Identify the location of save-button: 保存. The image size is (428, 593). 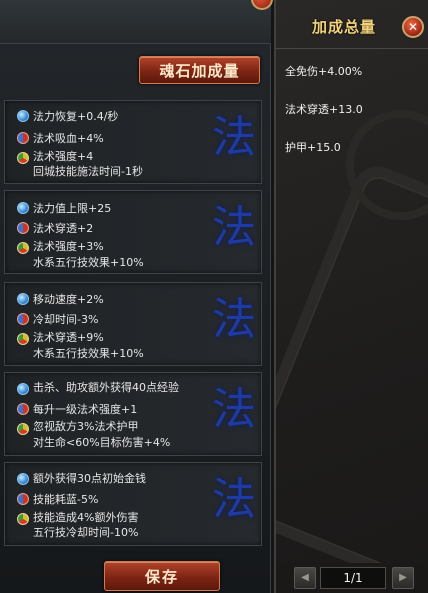
(162, 576).